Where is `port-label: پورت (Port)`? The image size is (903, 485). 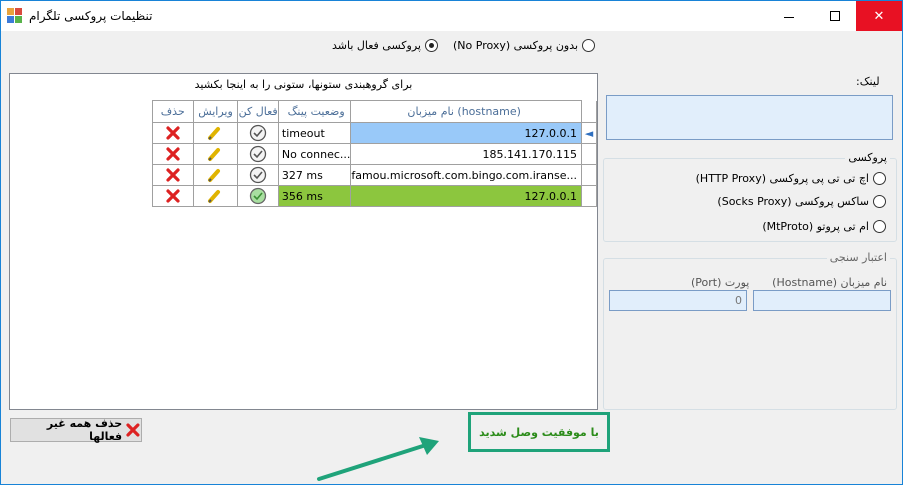
port-label: پورت (Port) is located at coordinates (720, 282).